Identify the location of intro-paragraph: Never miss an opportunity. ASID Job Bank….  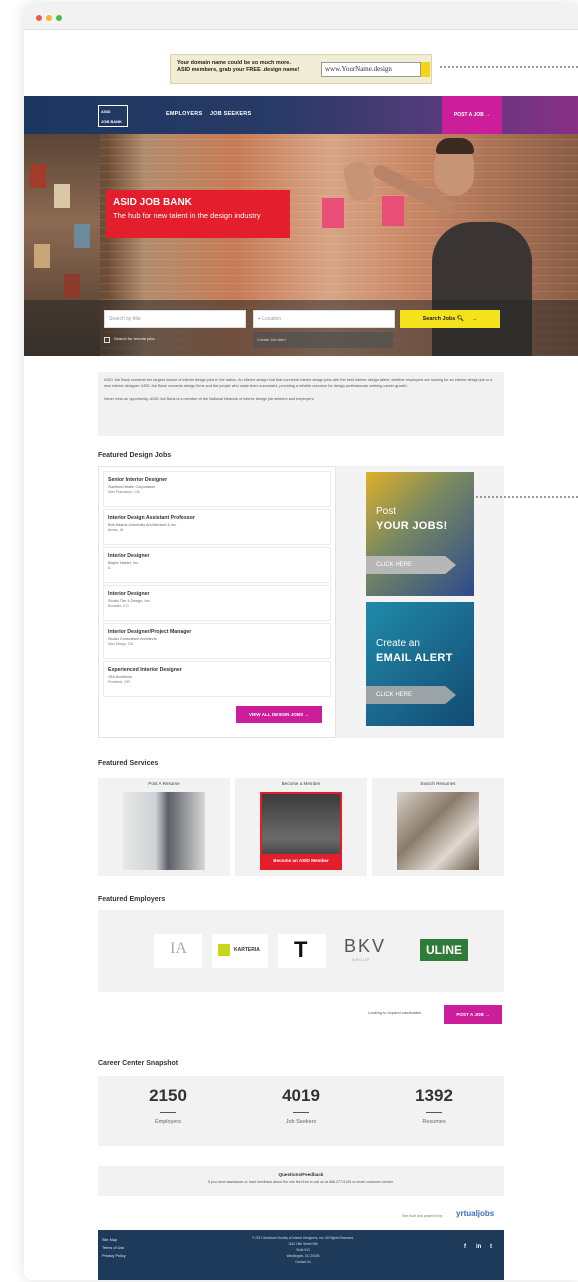
(209, 398).